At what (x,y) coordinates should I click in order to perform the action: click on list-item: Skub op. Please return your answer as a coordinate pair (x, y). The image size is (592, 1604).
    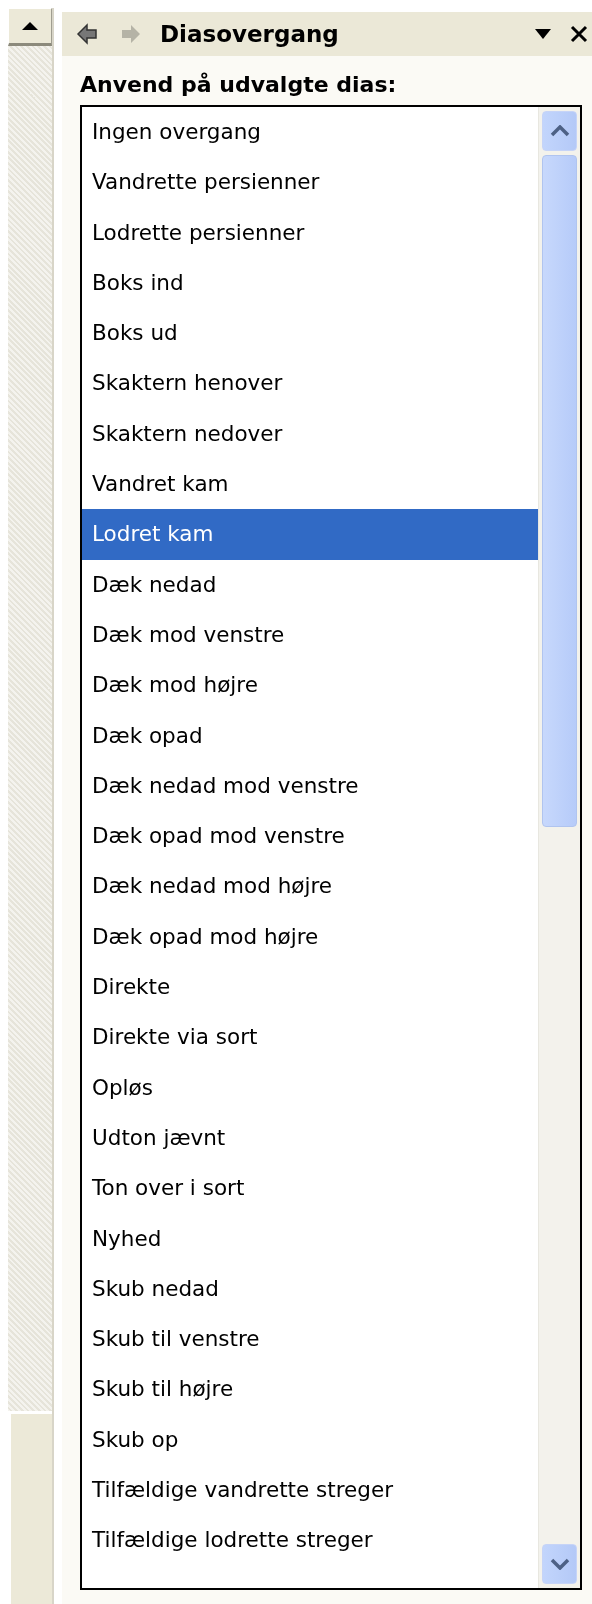
    Looking at the image, I should click on (310, 1439).